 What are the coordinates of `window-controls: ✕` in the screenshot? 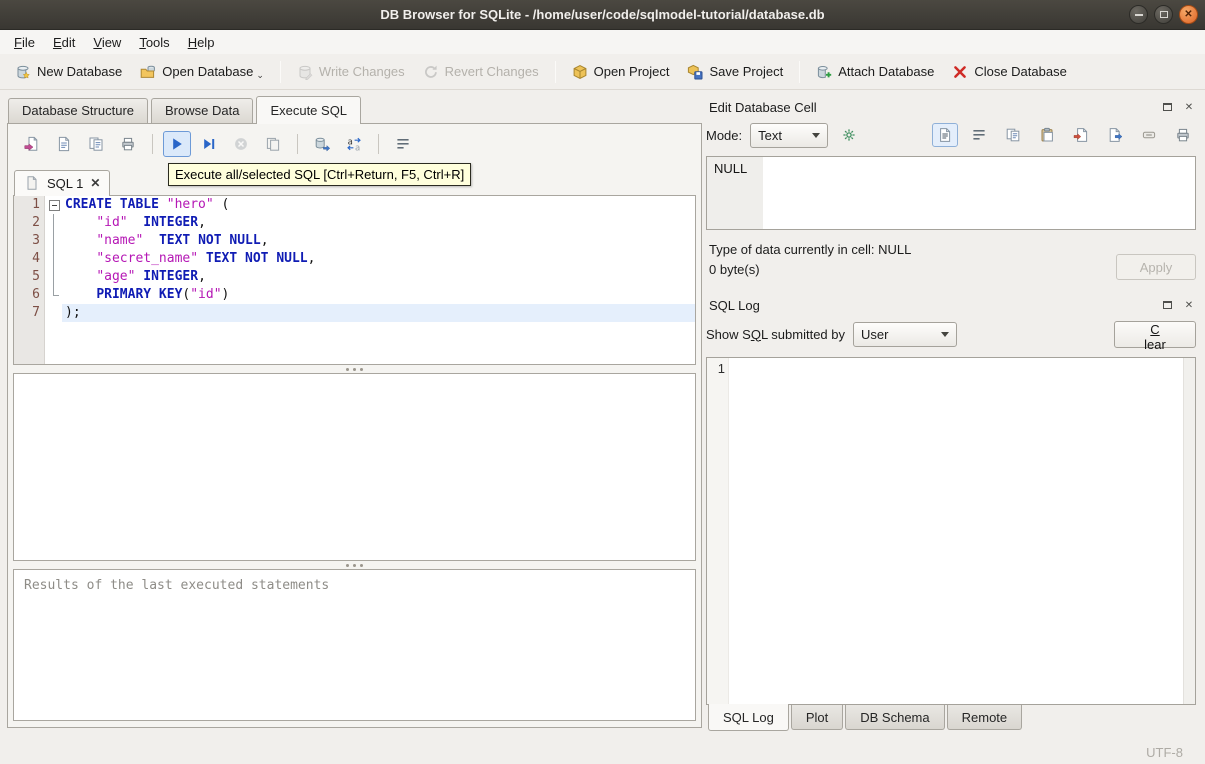 It's located at (1163, 14).